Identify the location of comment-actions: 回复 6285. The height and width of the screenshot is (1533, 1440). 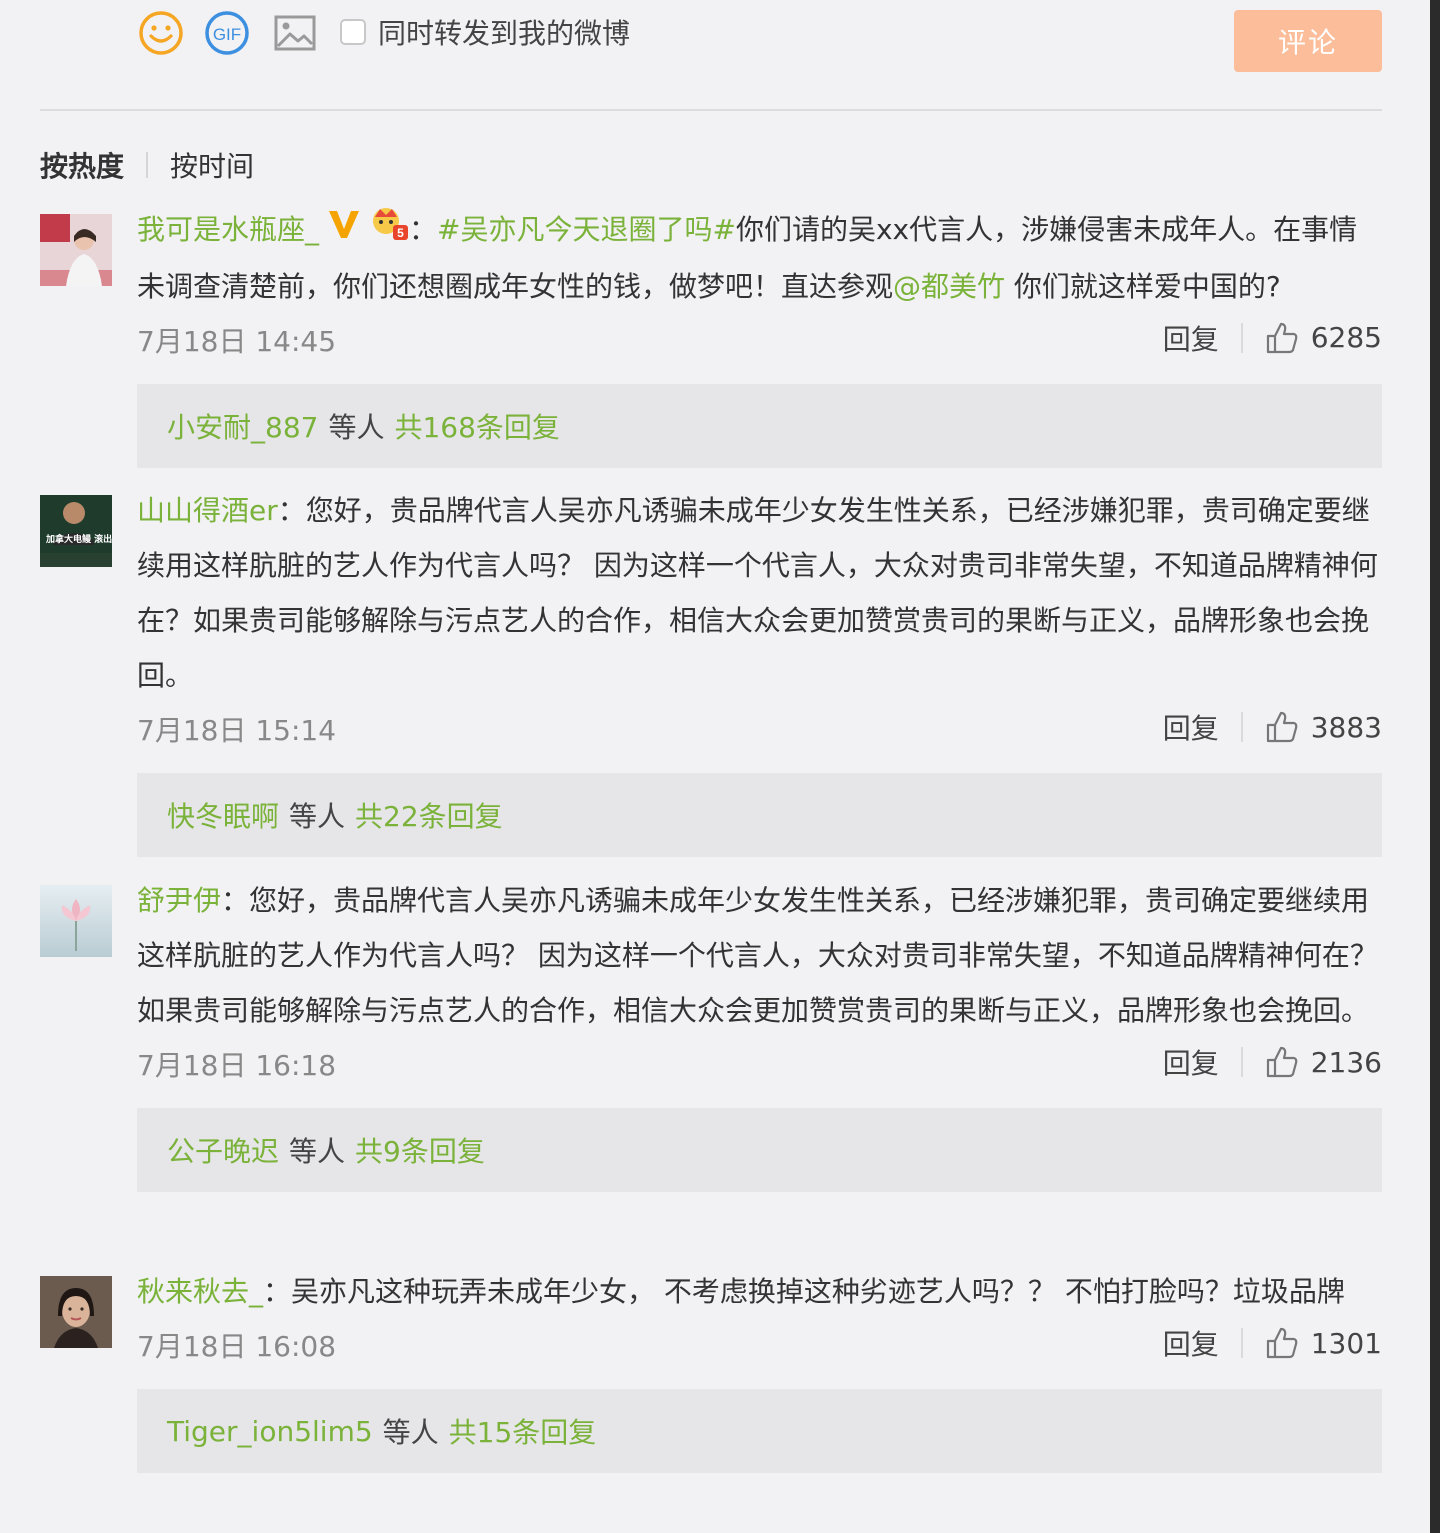
(1272, 338).